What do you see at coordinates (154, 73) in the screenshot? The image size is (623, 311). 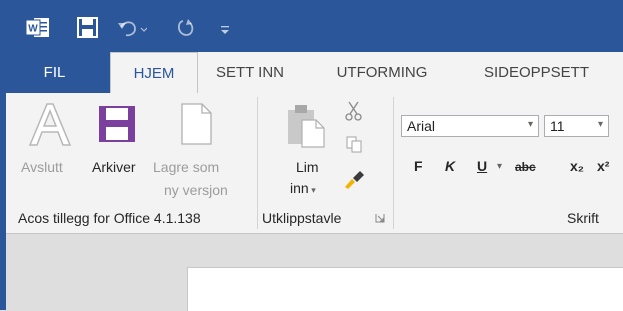 I see `tab-hjem: HJEM` at bounding box center [154, 73].